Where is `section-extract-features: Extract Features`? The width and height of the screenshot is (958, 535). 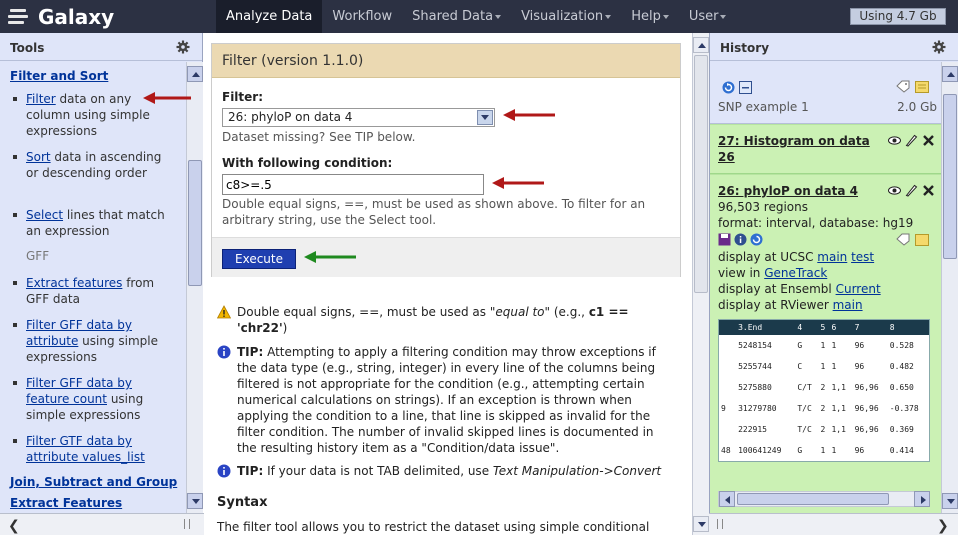
section-extract-features: Extract Features is located at coordinates (61, 503).